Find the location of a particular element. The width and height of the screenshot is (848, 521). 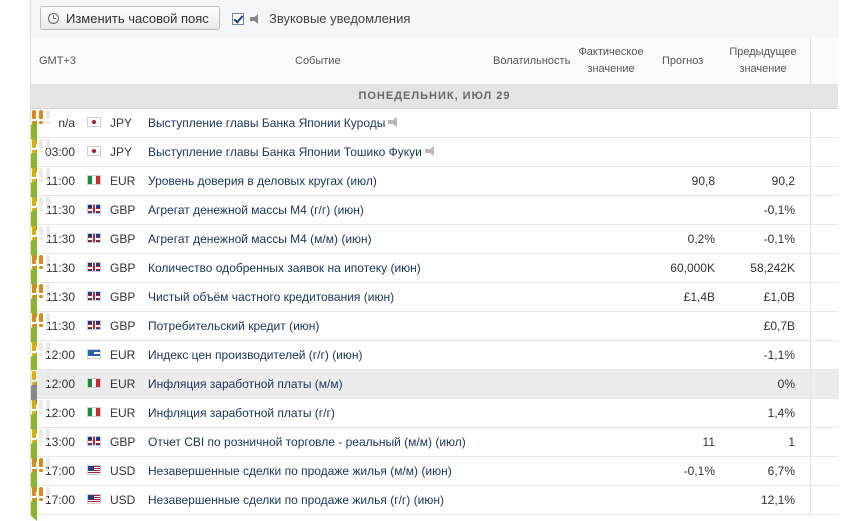

event-title: Чистый объём частного кредитования (июн) is located at coordinates (271, 297).